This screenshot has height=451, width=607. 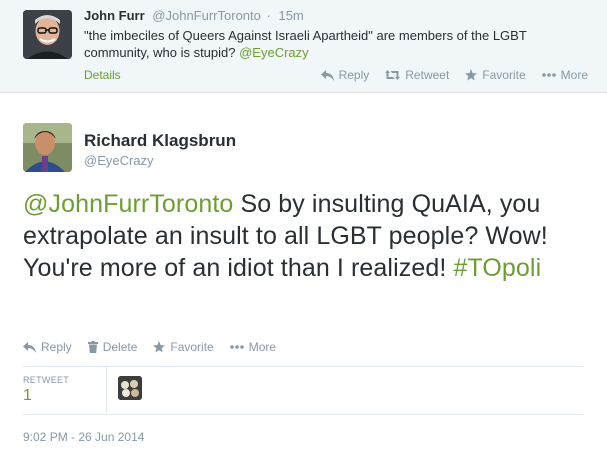 I want to click on parent-fullname: John Furr, so click(x=114, y=15).